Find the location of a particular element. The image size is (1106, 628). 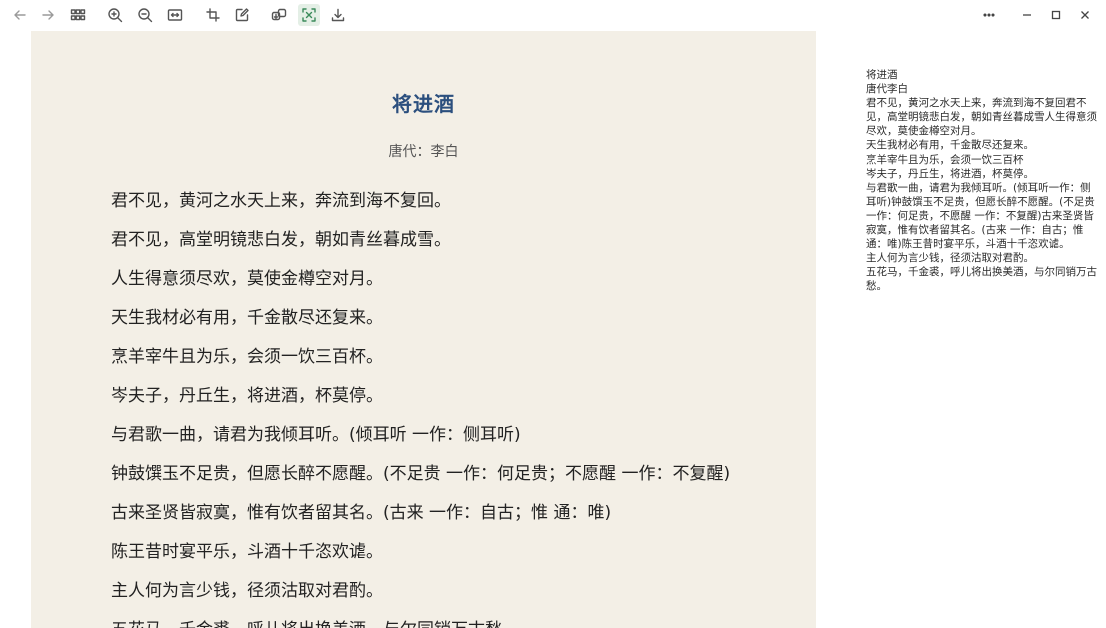

recognized-text-line: 天生我材必有用，千金散尽还复来。 is located at coordinates (950, 145).